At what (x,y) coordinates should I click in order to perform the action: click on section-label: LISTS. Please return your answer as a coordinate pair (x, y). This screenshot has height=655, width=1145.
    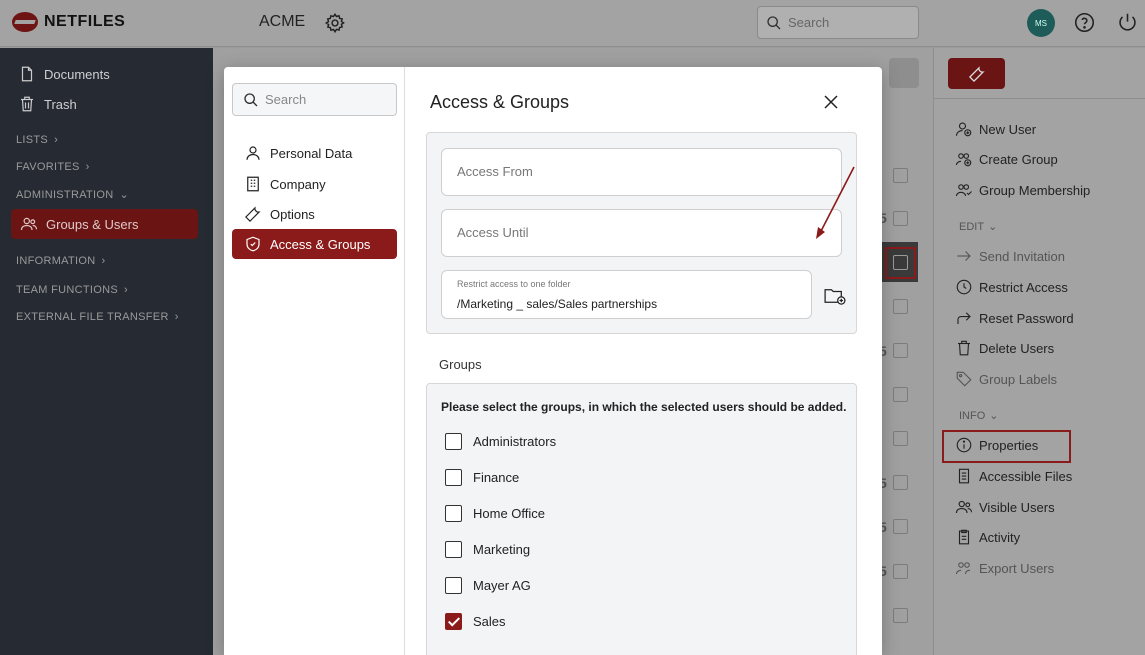
    Looking at the image, I should click on (32, 140).